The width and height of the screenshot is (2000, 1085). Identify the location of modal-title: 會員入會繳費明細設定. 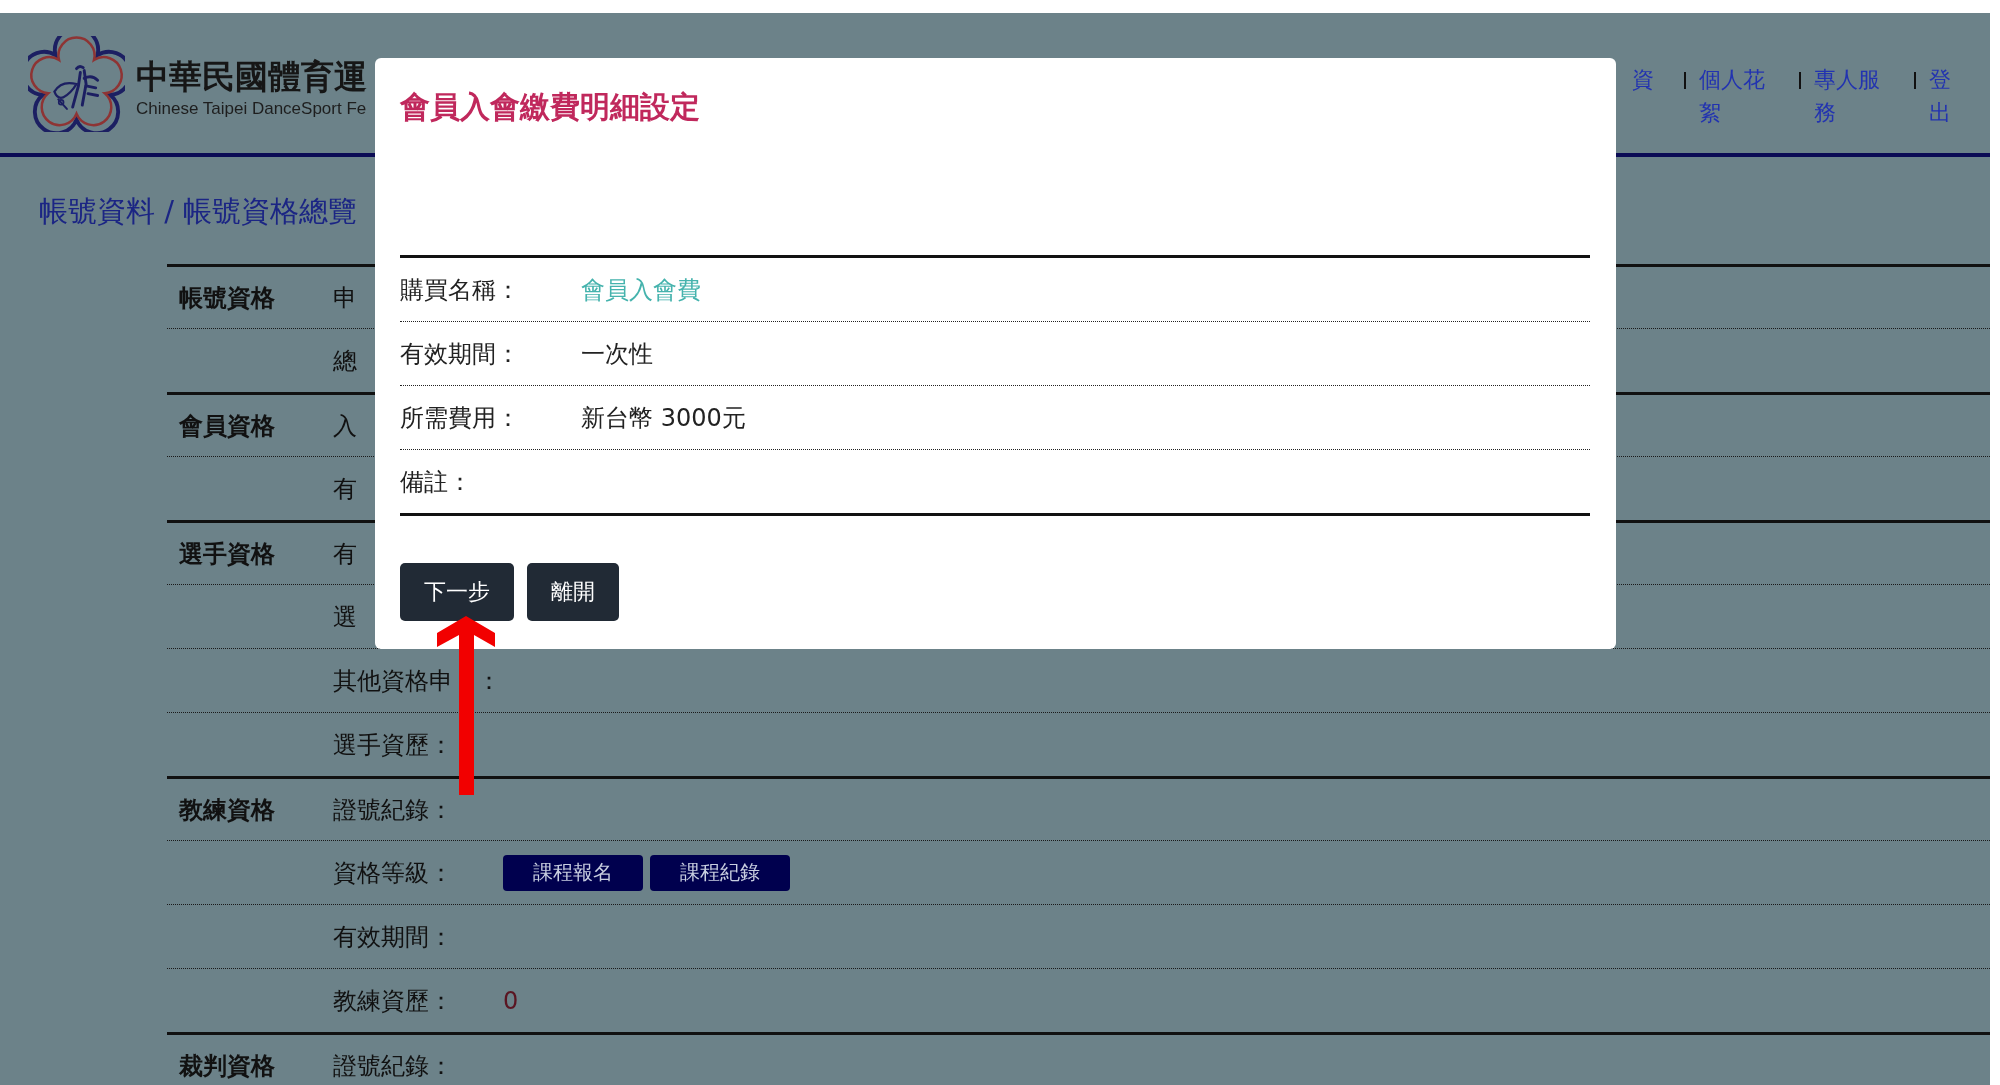
(550, 107).